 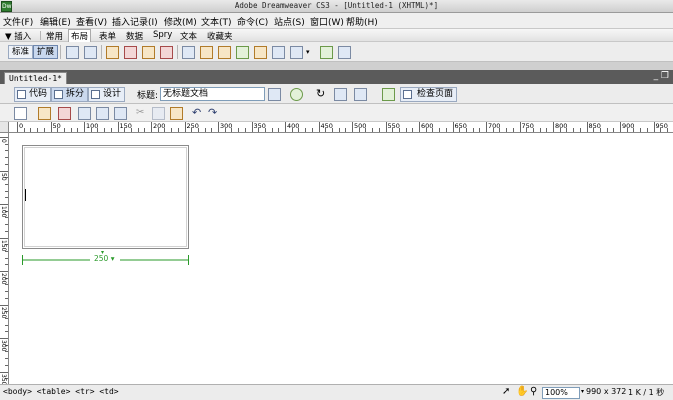 I want to click on standard-mode-button: 标准, so click(x=21, y=52).